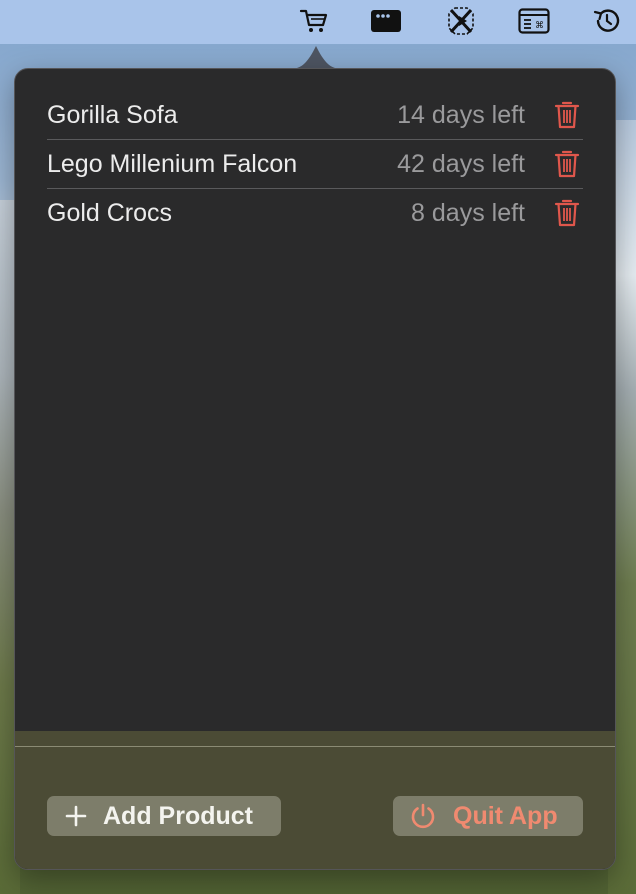 This screenshot has width=636, height=894. What do you see at coordinates (607, 21) in the screenshot?
I see `time-machine-icon` at bounding box center [607, 21].